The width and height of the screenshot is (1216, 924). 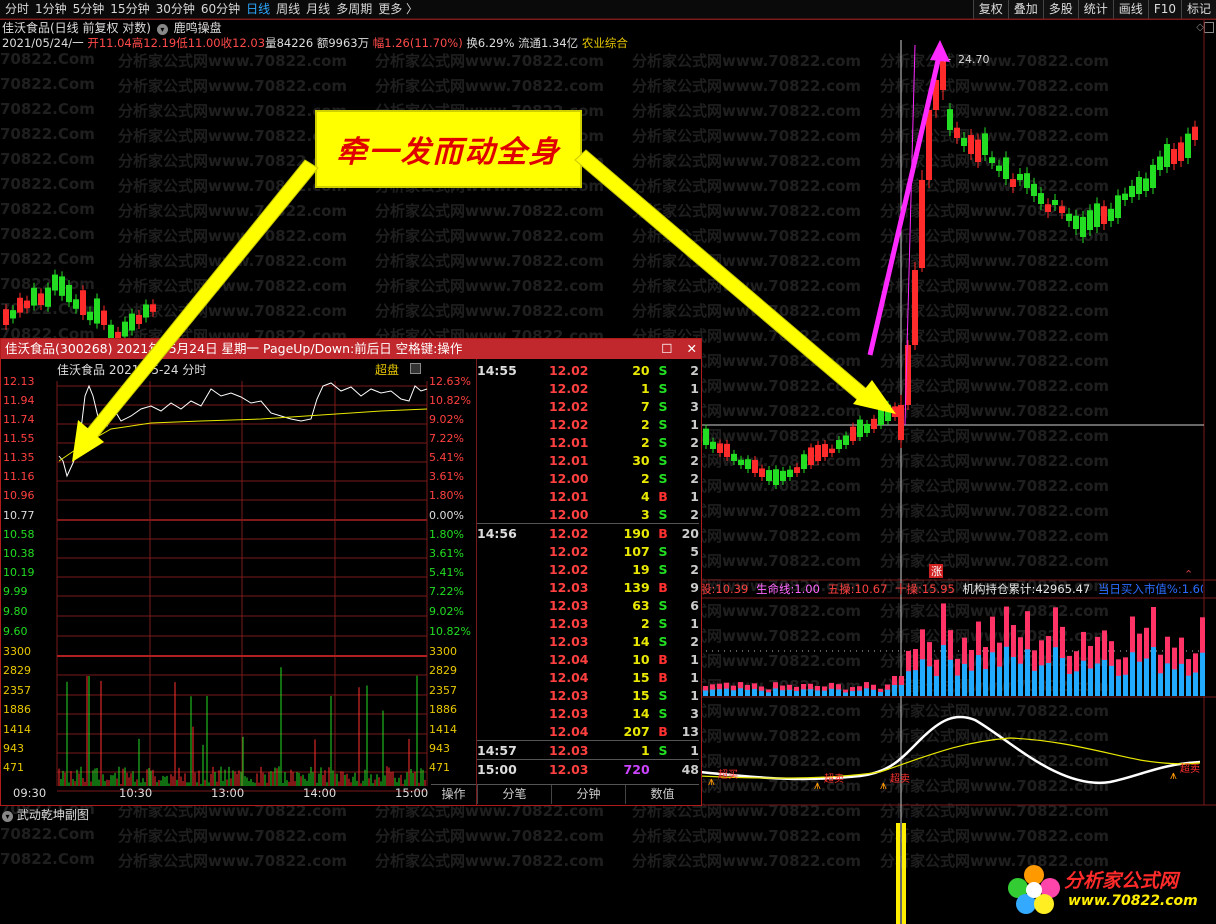 I want to click on detail-tab: 分钟, so click(x=588, y=794).